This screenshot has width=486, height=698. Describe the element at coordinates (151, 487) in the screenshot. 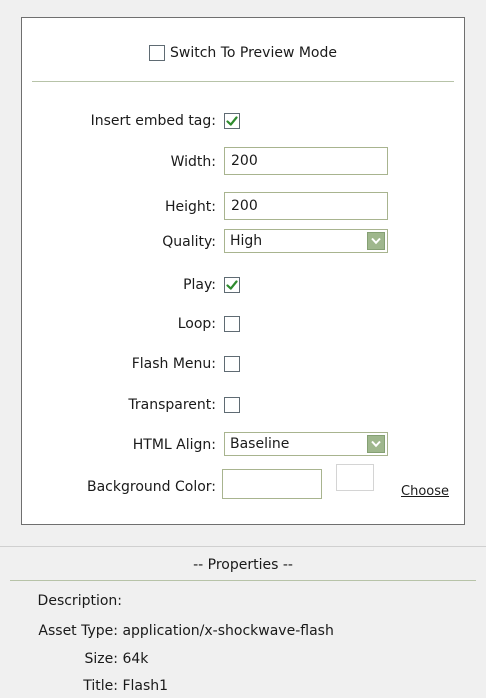

I see `background-color-label: Background Color:` at that location.